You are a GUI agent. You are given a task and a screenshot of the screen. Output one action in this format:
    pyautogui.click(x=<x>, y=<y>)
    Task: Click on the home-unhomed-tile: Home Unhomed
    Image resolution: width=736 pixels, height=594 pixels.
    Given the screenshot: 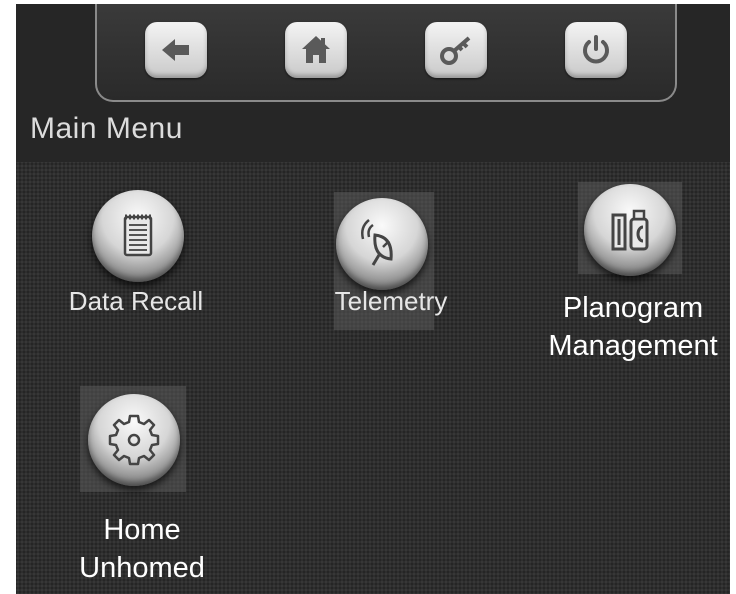 What is the action you would take?
    pyautogui.click(x=142, y=486)
    